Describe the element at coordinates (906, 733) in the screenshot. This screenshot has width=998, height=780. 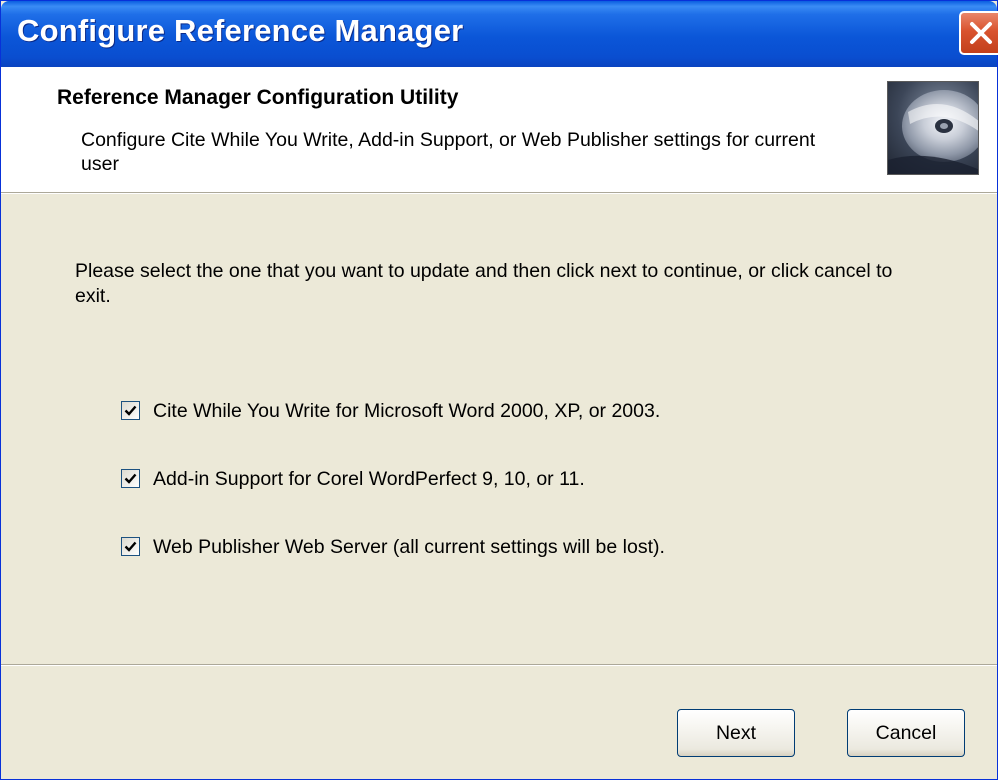
I see `cancel-button: Cancel` at that location.